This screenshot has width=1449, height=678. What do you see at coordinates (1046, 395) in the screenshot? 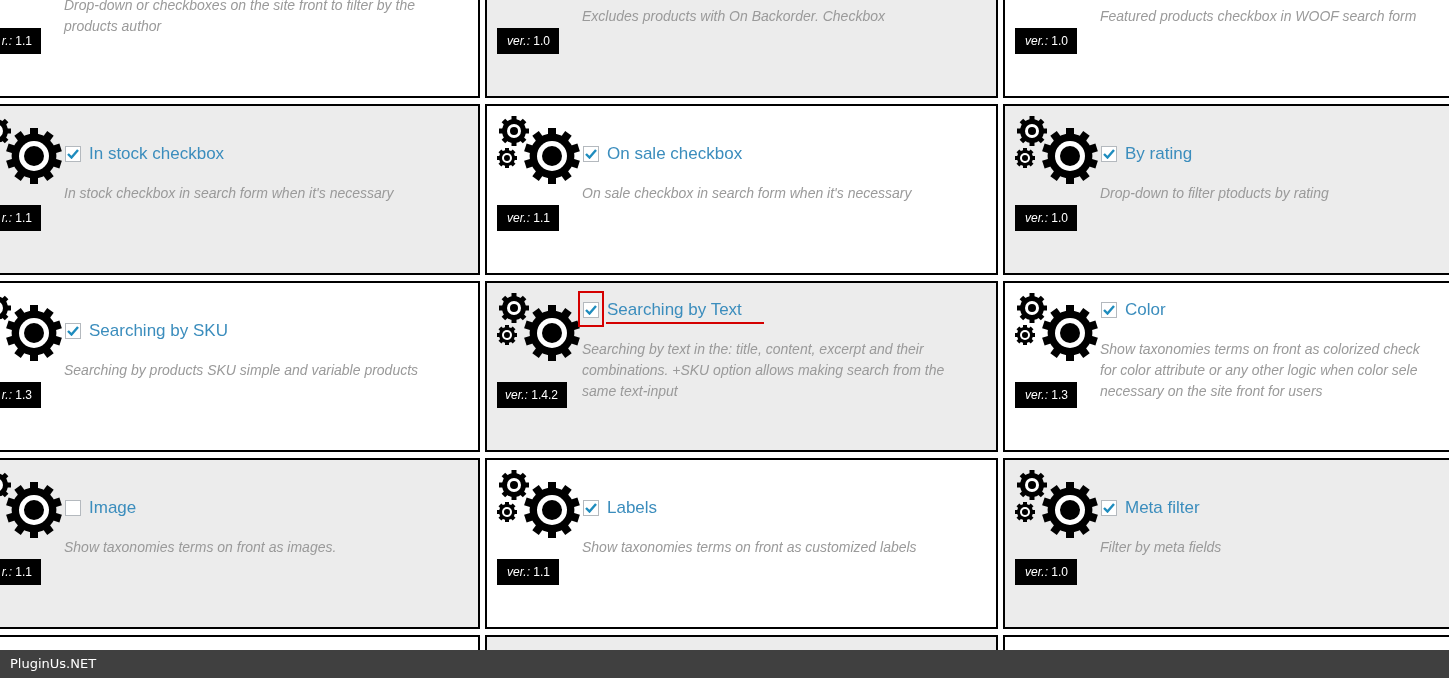
I see `version-badge: ver.: 1.3` at bounding box center [1046, 395].